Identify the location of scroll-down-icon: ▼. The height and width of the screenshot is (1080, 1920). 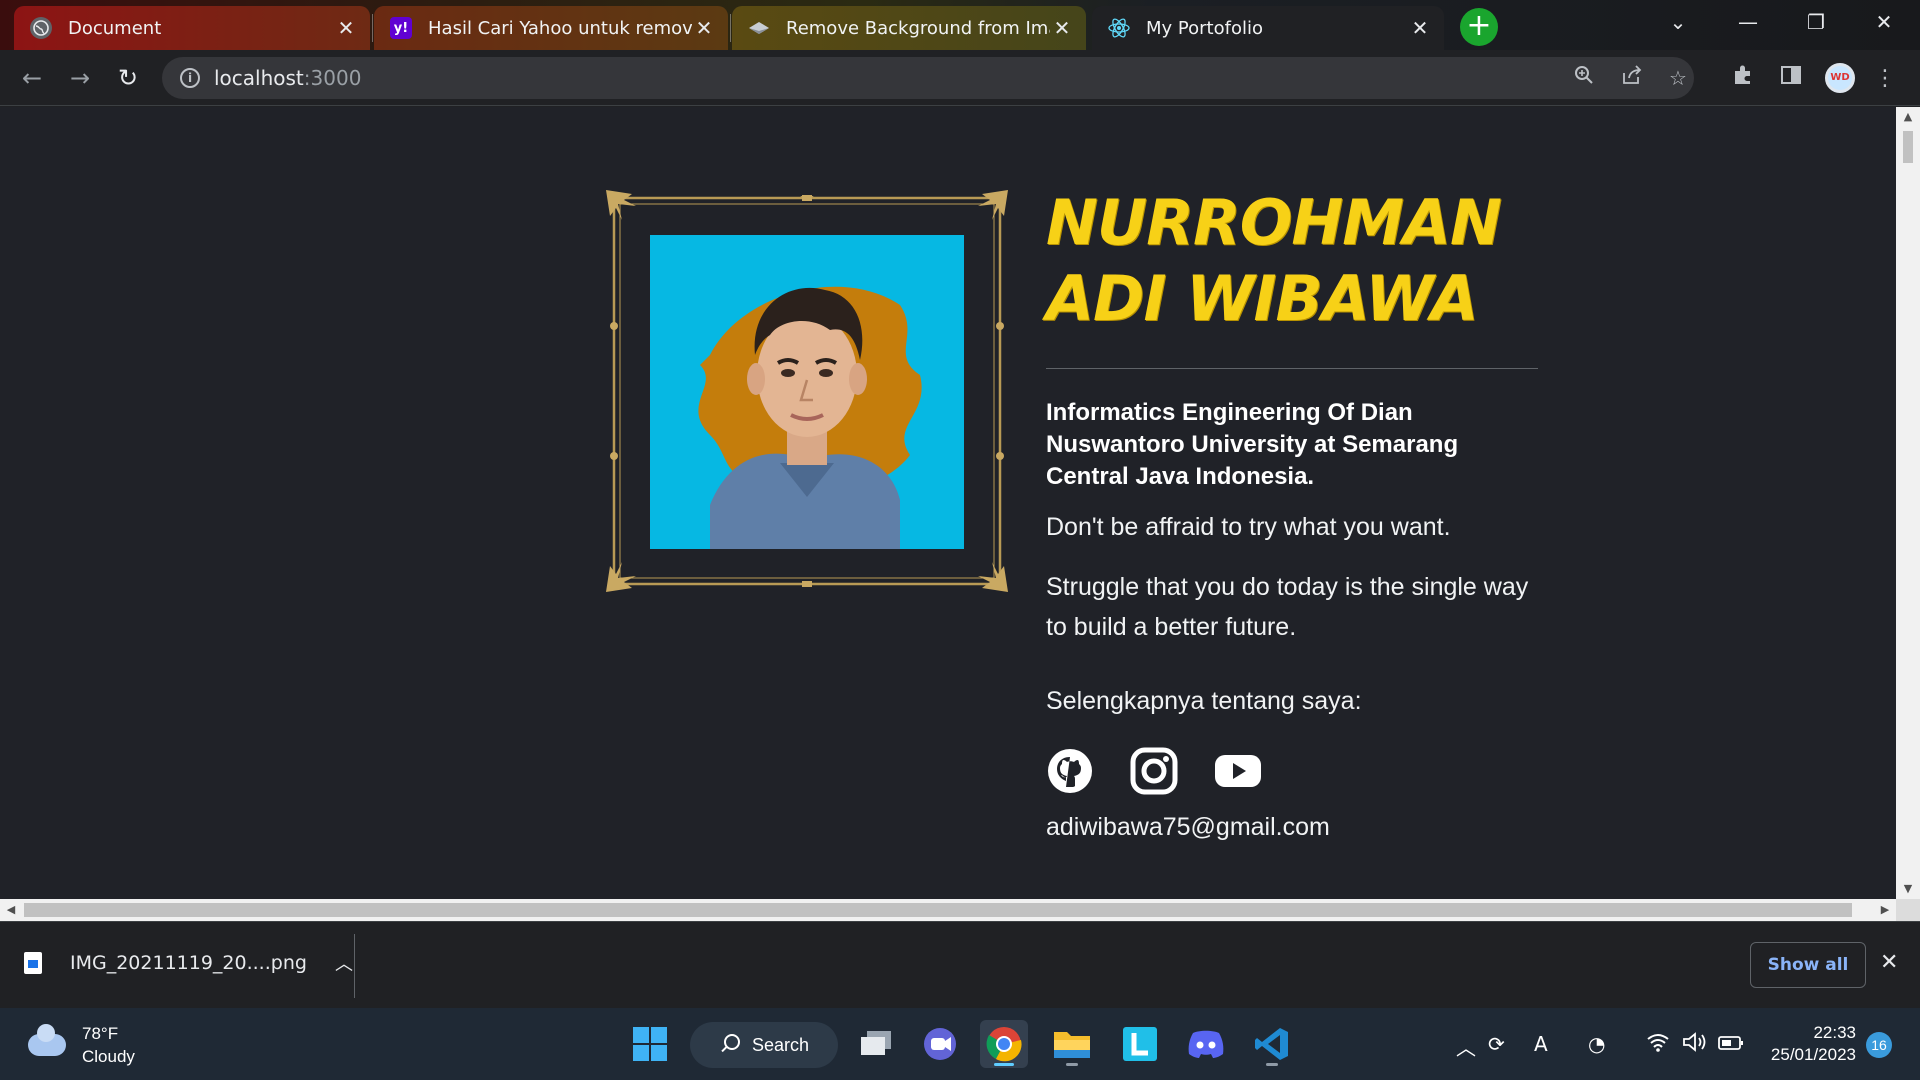
(1908, 889).